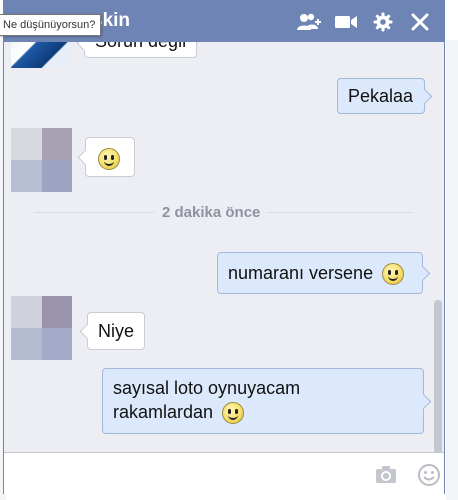  What do you see at coordinates (301, 273) in the screenshot?
I see `message-text: numaranı versene` at bounding box center [301, 273].